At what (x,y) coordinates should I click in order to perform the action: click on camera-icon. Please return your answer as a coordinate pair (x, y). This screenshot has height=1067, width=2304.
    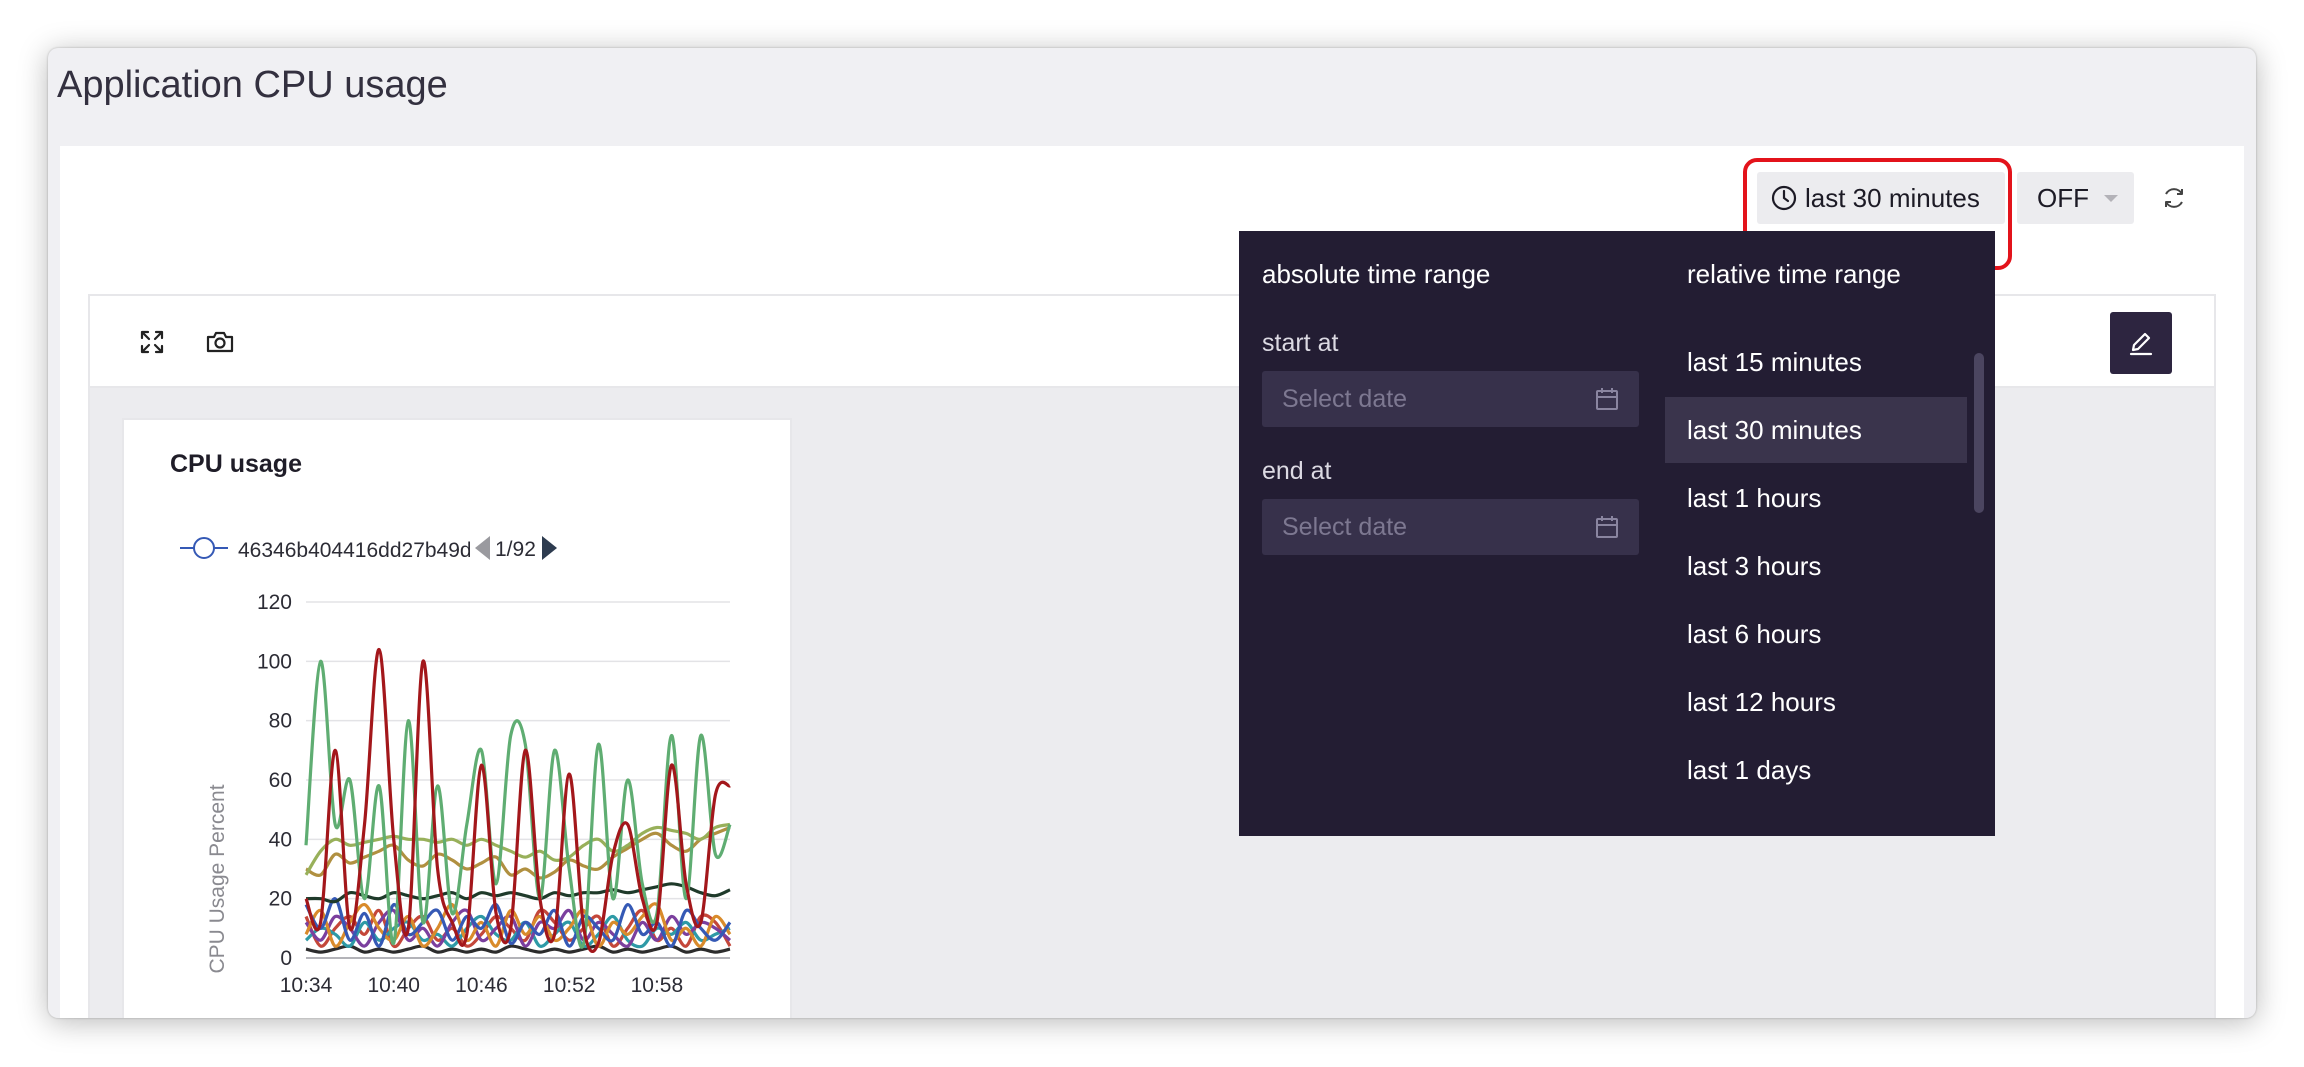
    Looking at the image, I should click on (220, 342).